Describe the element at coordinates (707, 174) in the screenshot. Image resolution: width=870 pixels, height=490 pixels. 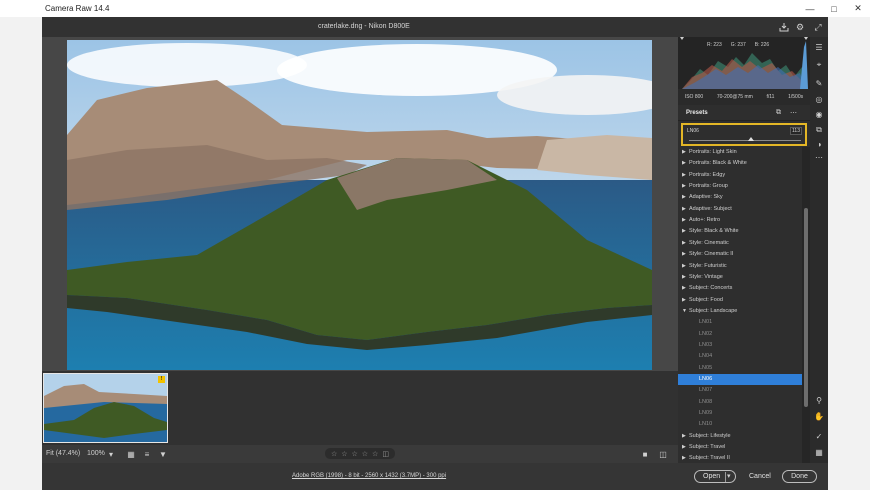
I see `preset-group-label: Portraits: Edgy` at that location.